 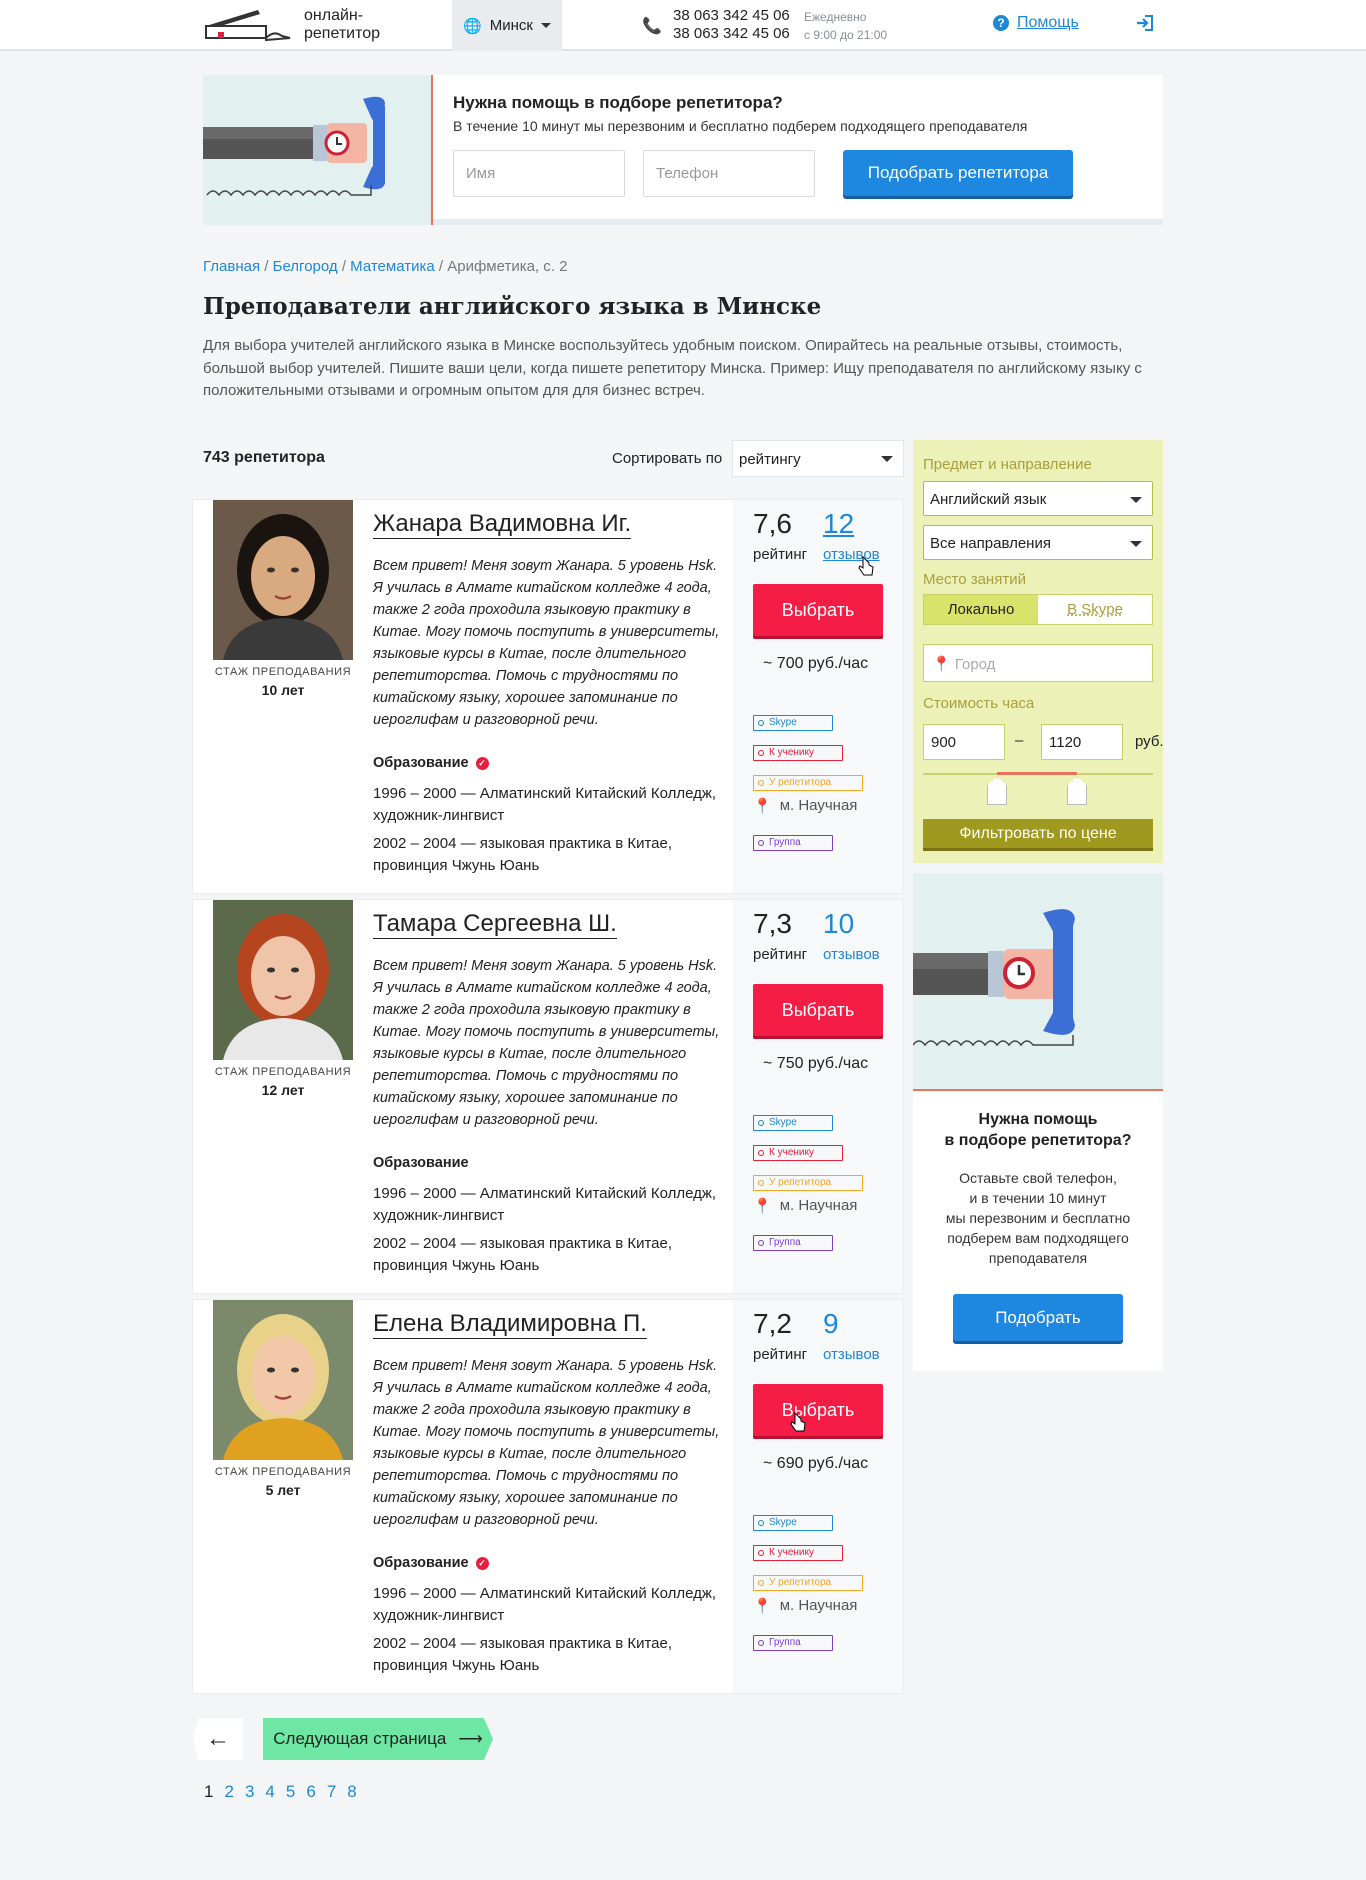 I want to click on breadcrumb-link: Главная, so click(x=231, y=266).